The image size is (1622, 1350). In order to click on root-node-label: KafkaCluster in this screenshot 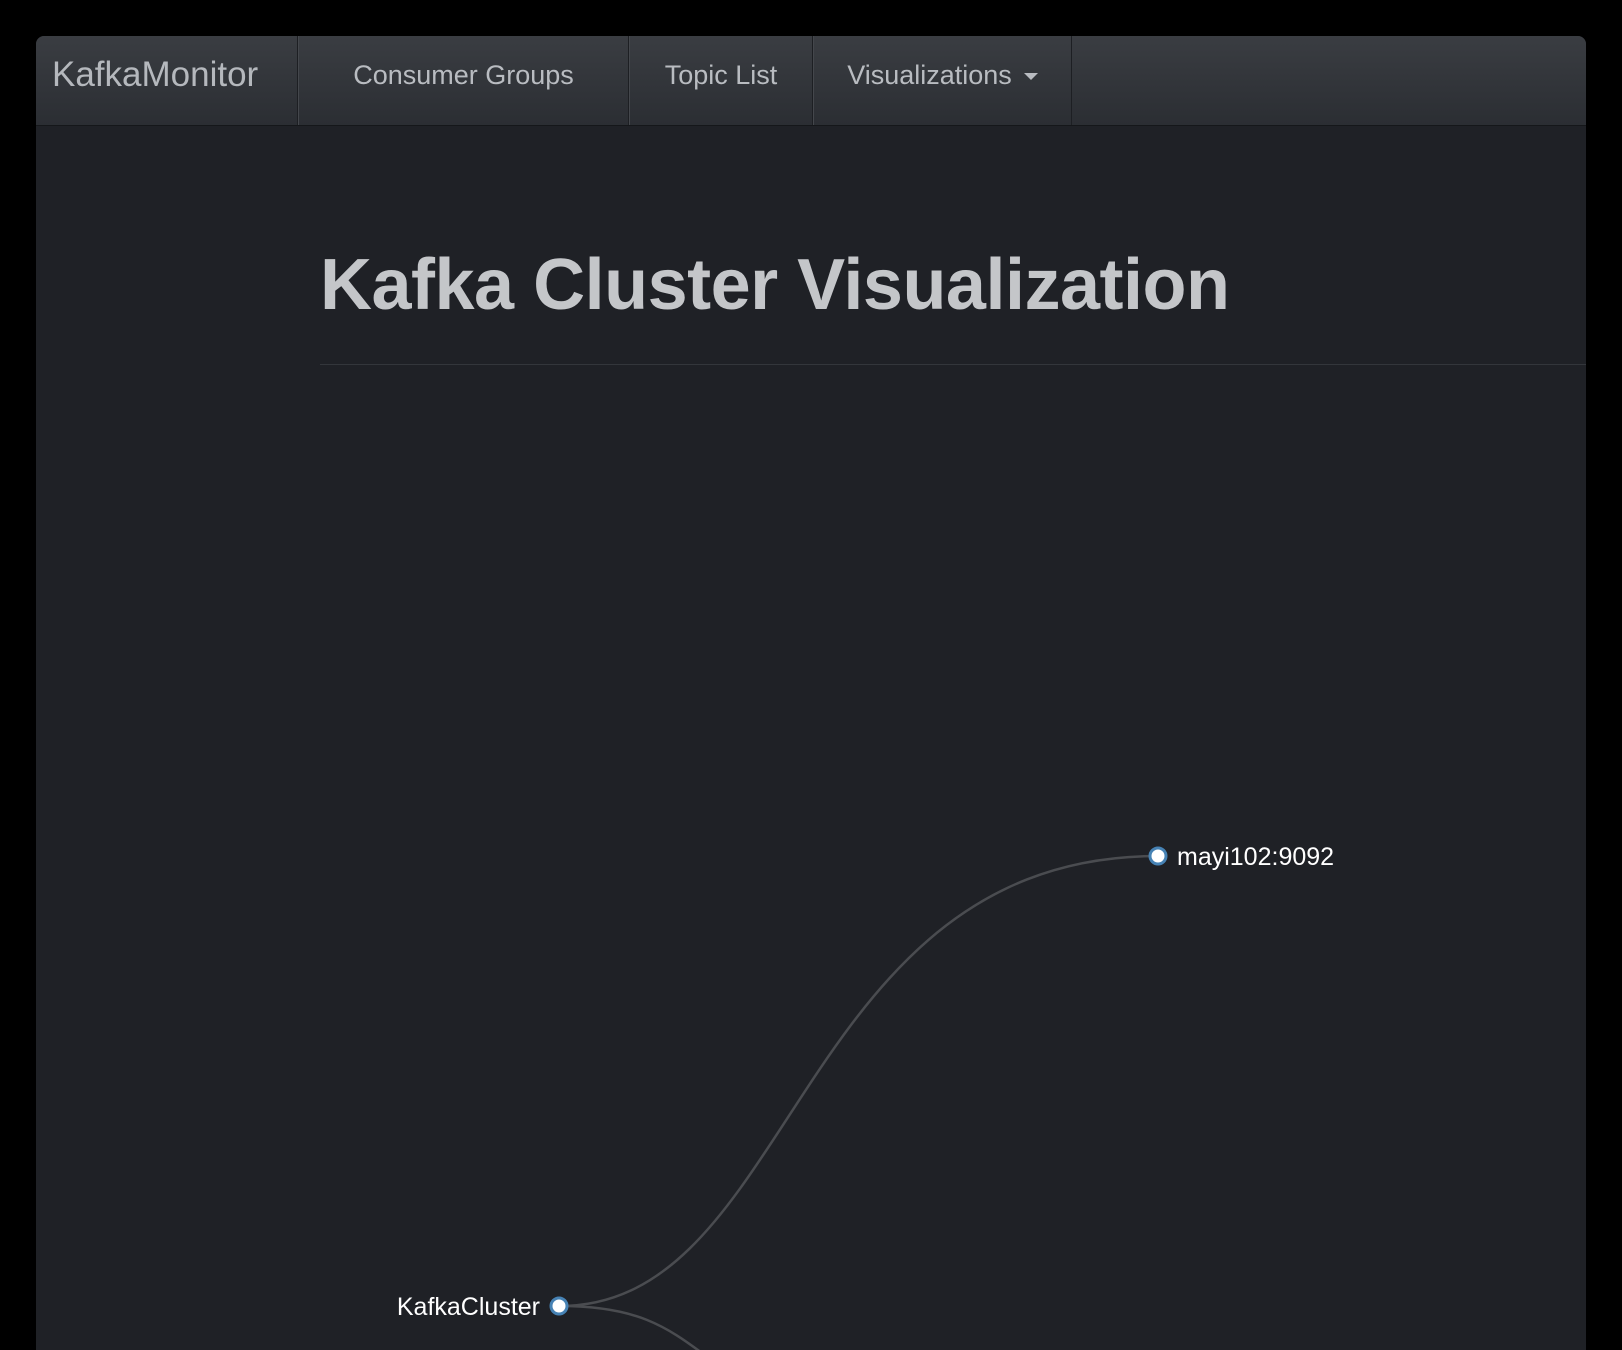, I will do `click(468, 1307)`.